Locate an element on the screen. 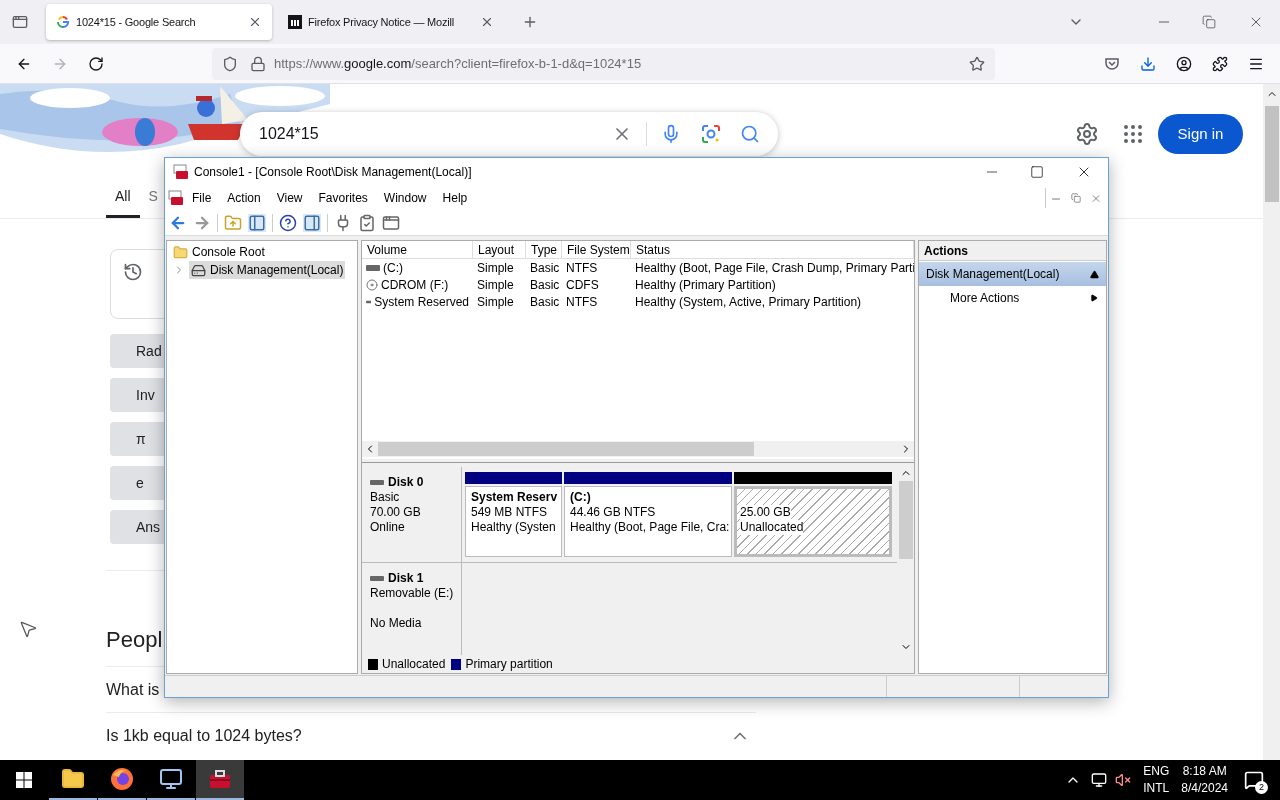  bookmark-star-icon is located at coordinates (977, 63).